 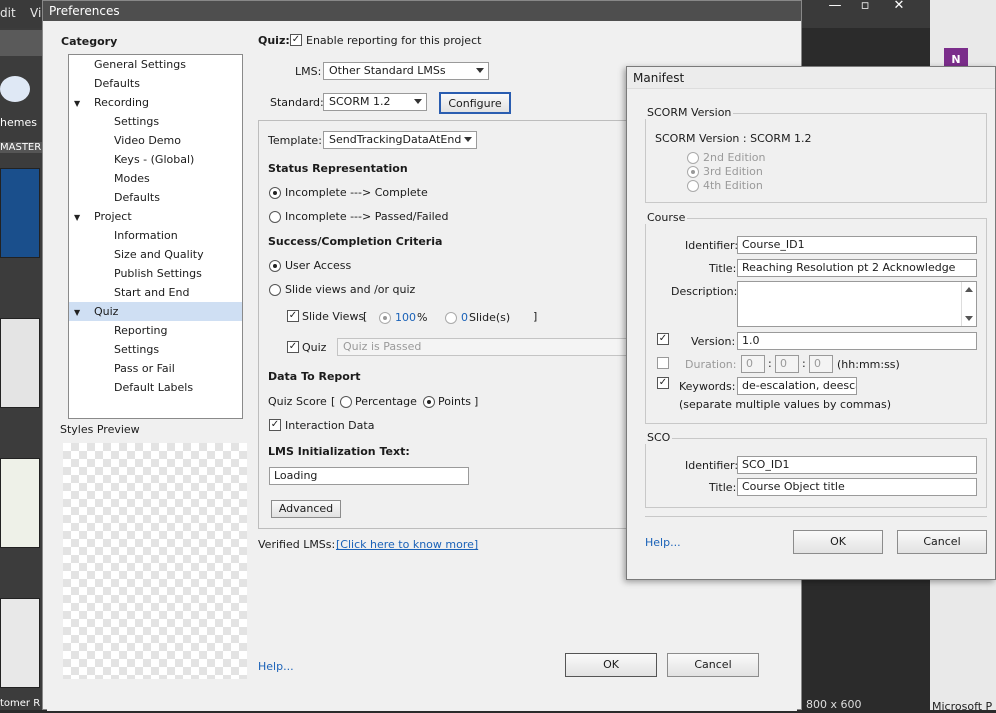 I want to click on edition-3rd-radio, so click(x=693, y=172).